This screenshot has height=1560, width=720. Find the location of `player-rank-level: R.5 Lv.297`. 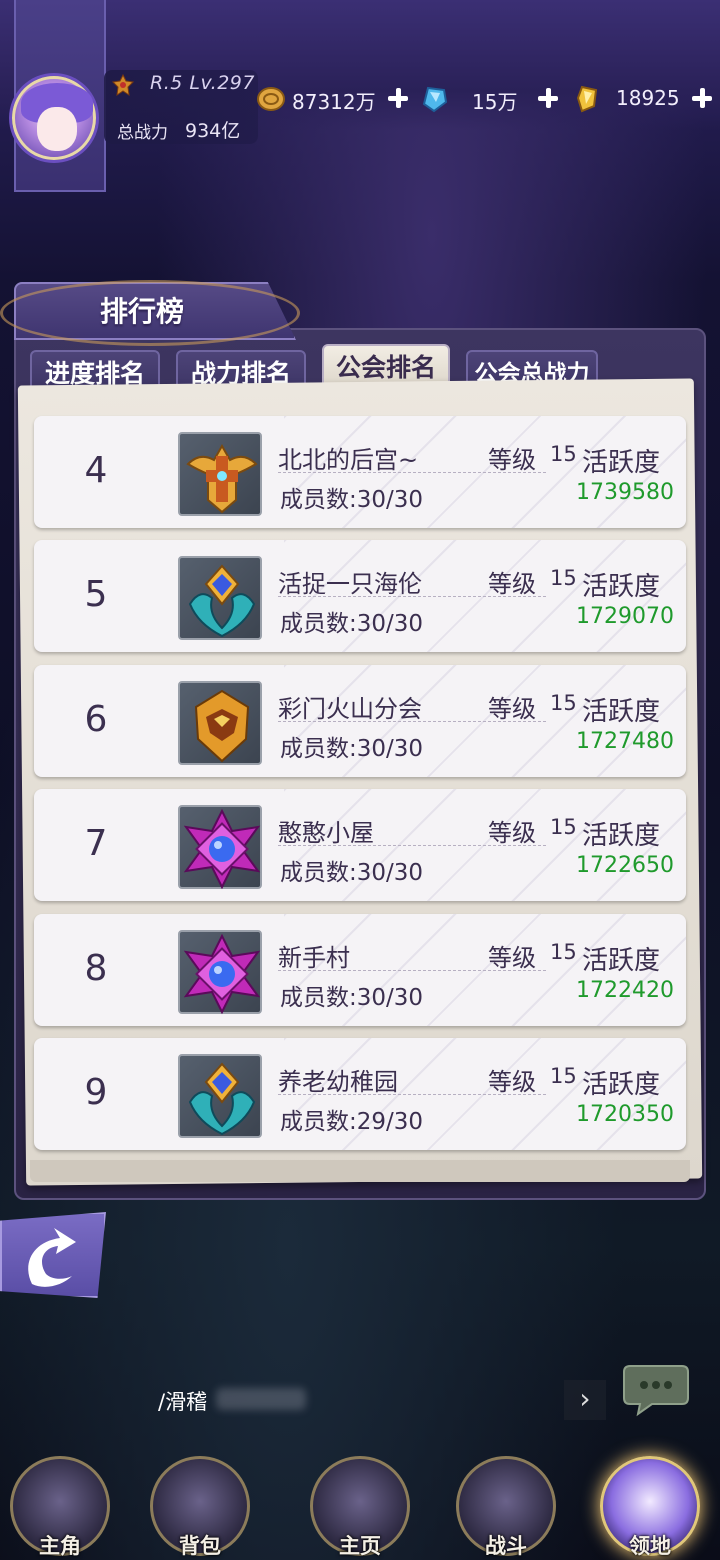

player-rank-level: R.5 Lv.297 is located at coordinates (202, 83).